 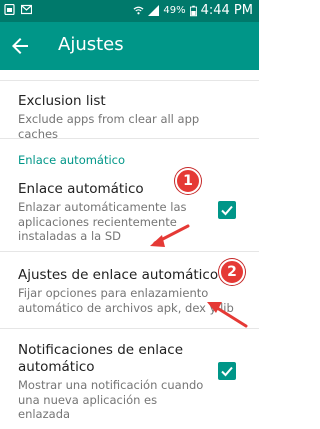 What do you see at coordinates (129, 46) in the screenshot?
I see `app-bar: Ajustes` at bounding box center [129, 46].